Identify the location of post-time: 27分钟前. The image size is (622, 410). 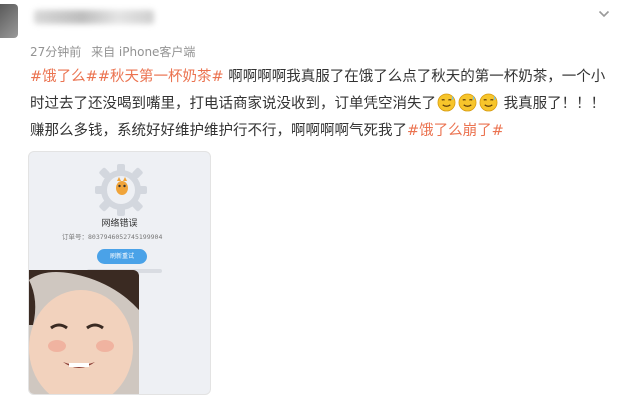
(55, 52).